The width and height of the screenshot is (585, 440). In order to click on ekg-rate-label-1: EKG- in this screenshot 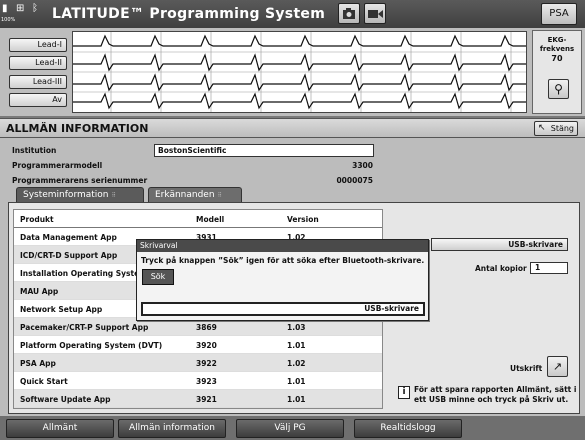, I will do `click(557, 40)`.